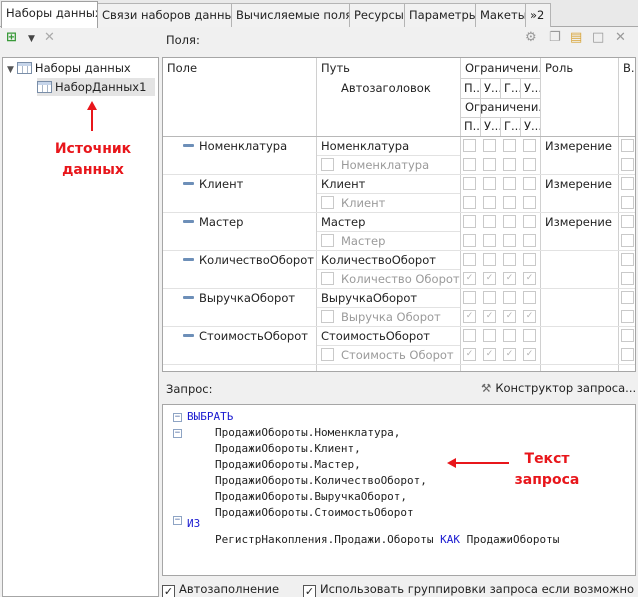 The image size is (638, 597). Describe the element at coordinates (49, 14) in the screenshot. I see `tab-datasets: Наборы данных` at that location.